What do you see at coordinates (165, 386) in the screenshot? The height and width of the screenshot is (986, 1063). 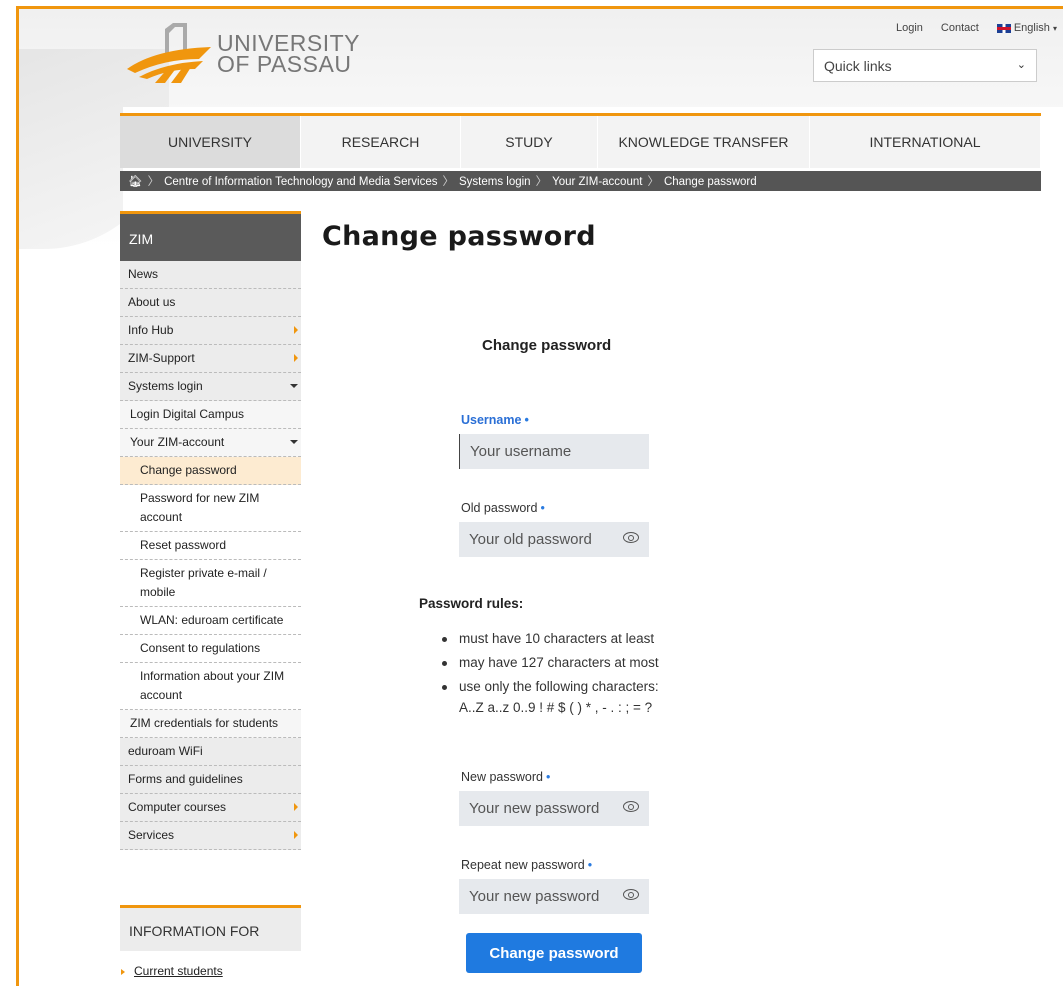 I see `sidebar-item-label: Systems login` at bounding box center [165, 386].